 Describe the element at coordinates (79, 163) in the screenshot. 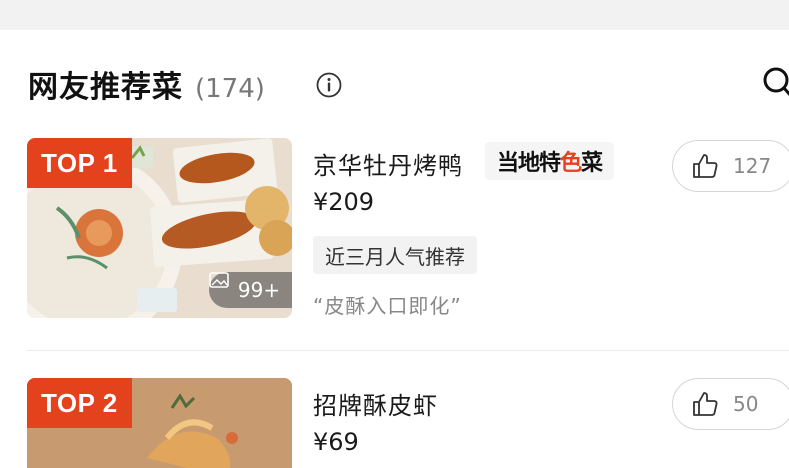

I see `rank-badge: TOP 1` at that location.